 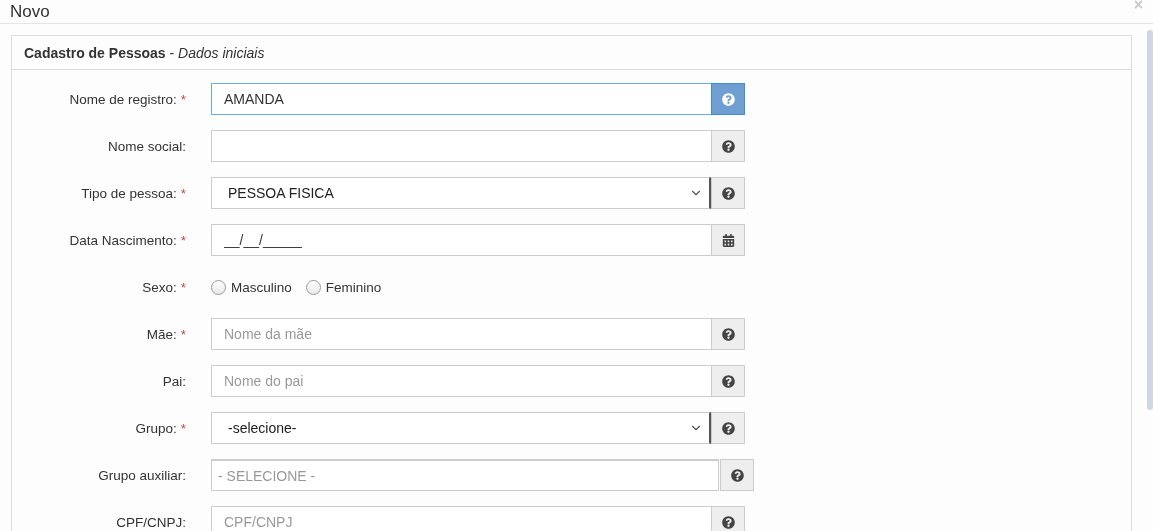 What do you see at coordinates (251, 287) in the screenshot?
I see `radio-option: Masculino` at bounding box center [251, 287].